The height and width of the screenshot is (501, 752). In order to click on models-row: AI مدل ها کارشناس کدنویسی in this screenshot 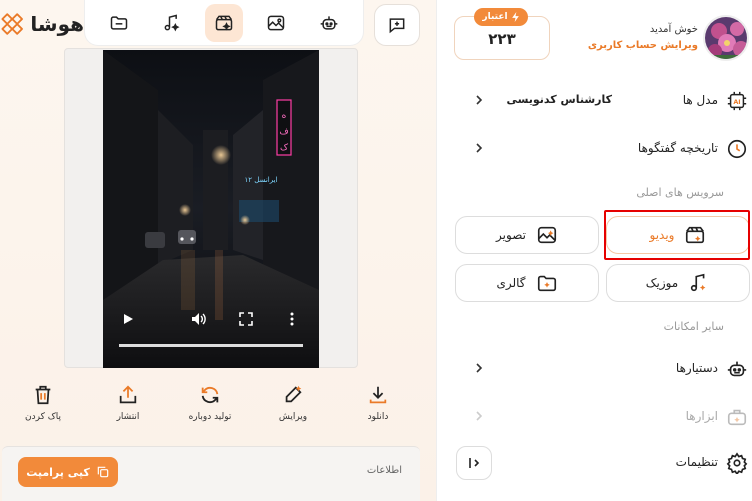, I will do `click(604, 101)`.